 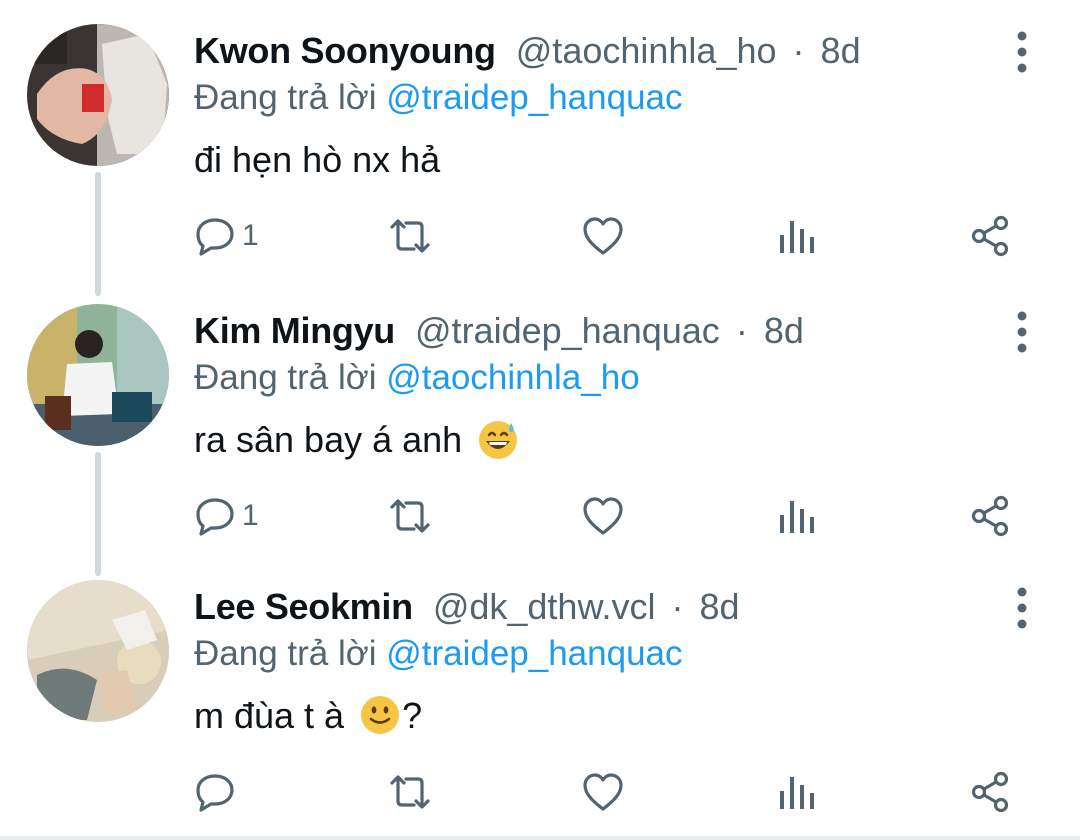 What do you see at coordinates (345, 50) in the screenshot?
I see `display-name: Kwon Soonyoung` at bounding box center [345, 50].